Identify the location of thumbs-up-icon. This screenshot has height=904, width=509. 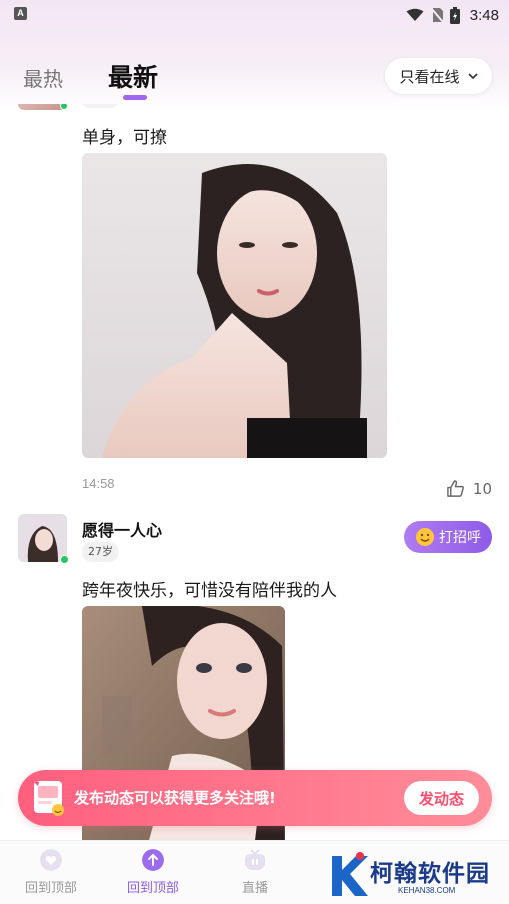
(455, 488).